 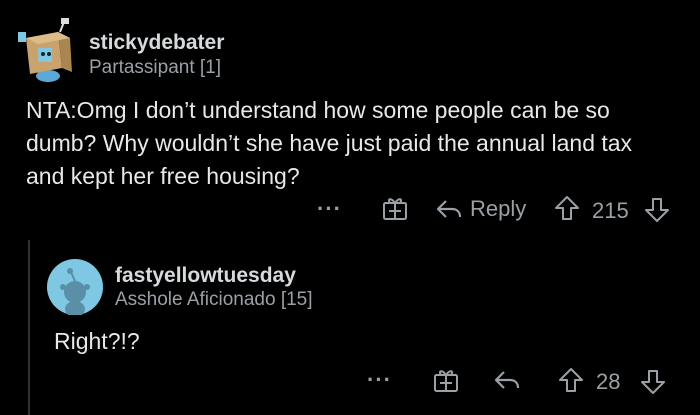 What do you see at coordinates (205, 276) in the screenshot?
I see `comment-username: fastyellowtuesday` at bounding box center [205, 276].